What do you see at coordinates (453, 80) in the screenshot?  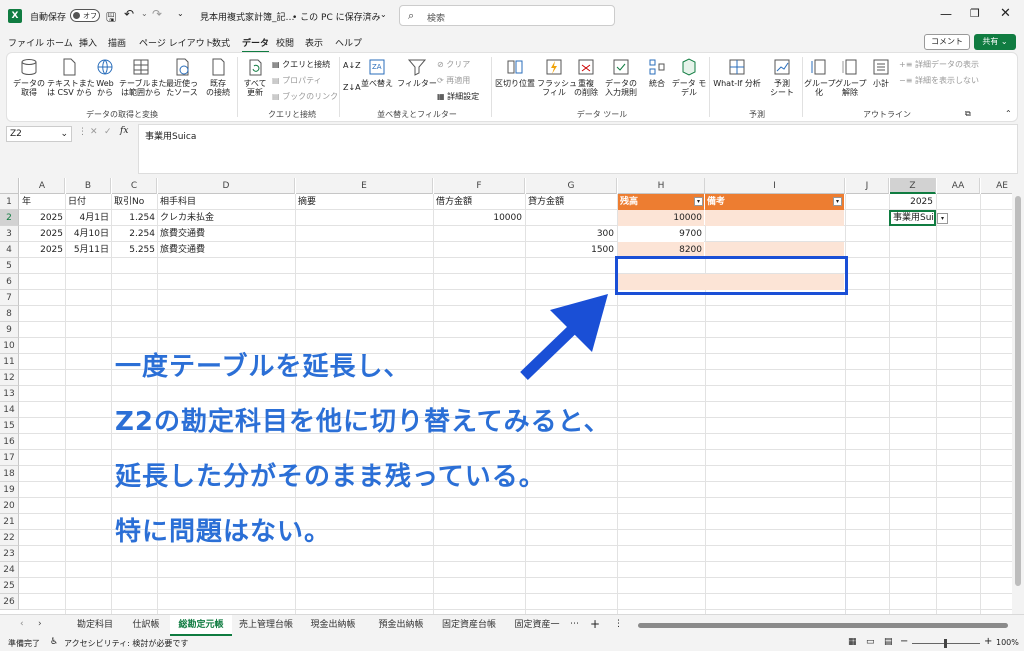 I see `reapply-button: ⟳ 再適用` at bounding box center [453, 80].